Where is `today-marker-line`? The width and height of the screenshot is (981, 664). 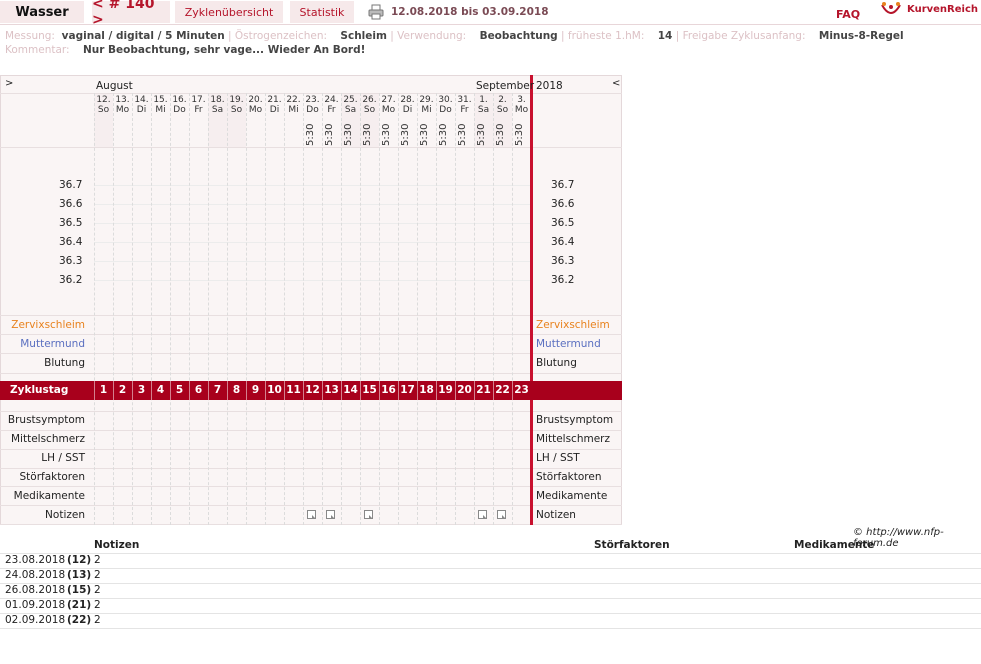 today-marker-line is located at coordinates (531, 300).